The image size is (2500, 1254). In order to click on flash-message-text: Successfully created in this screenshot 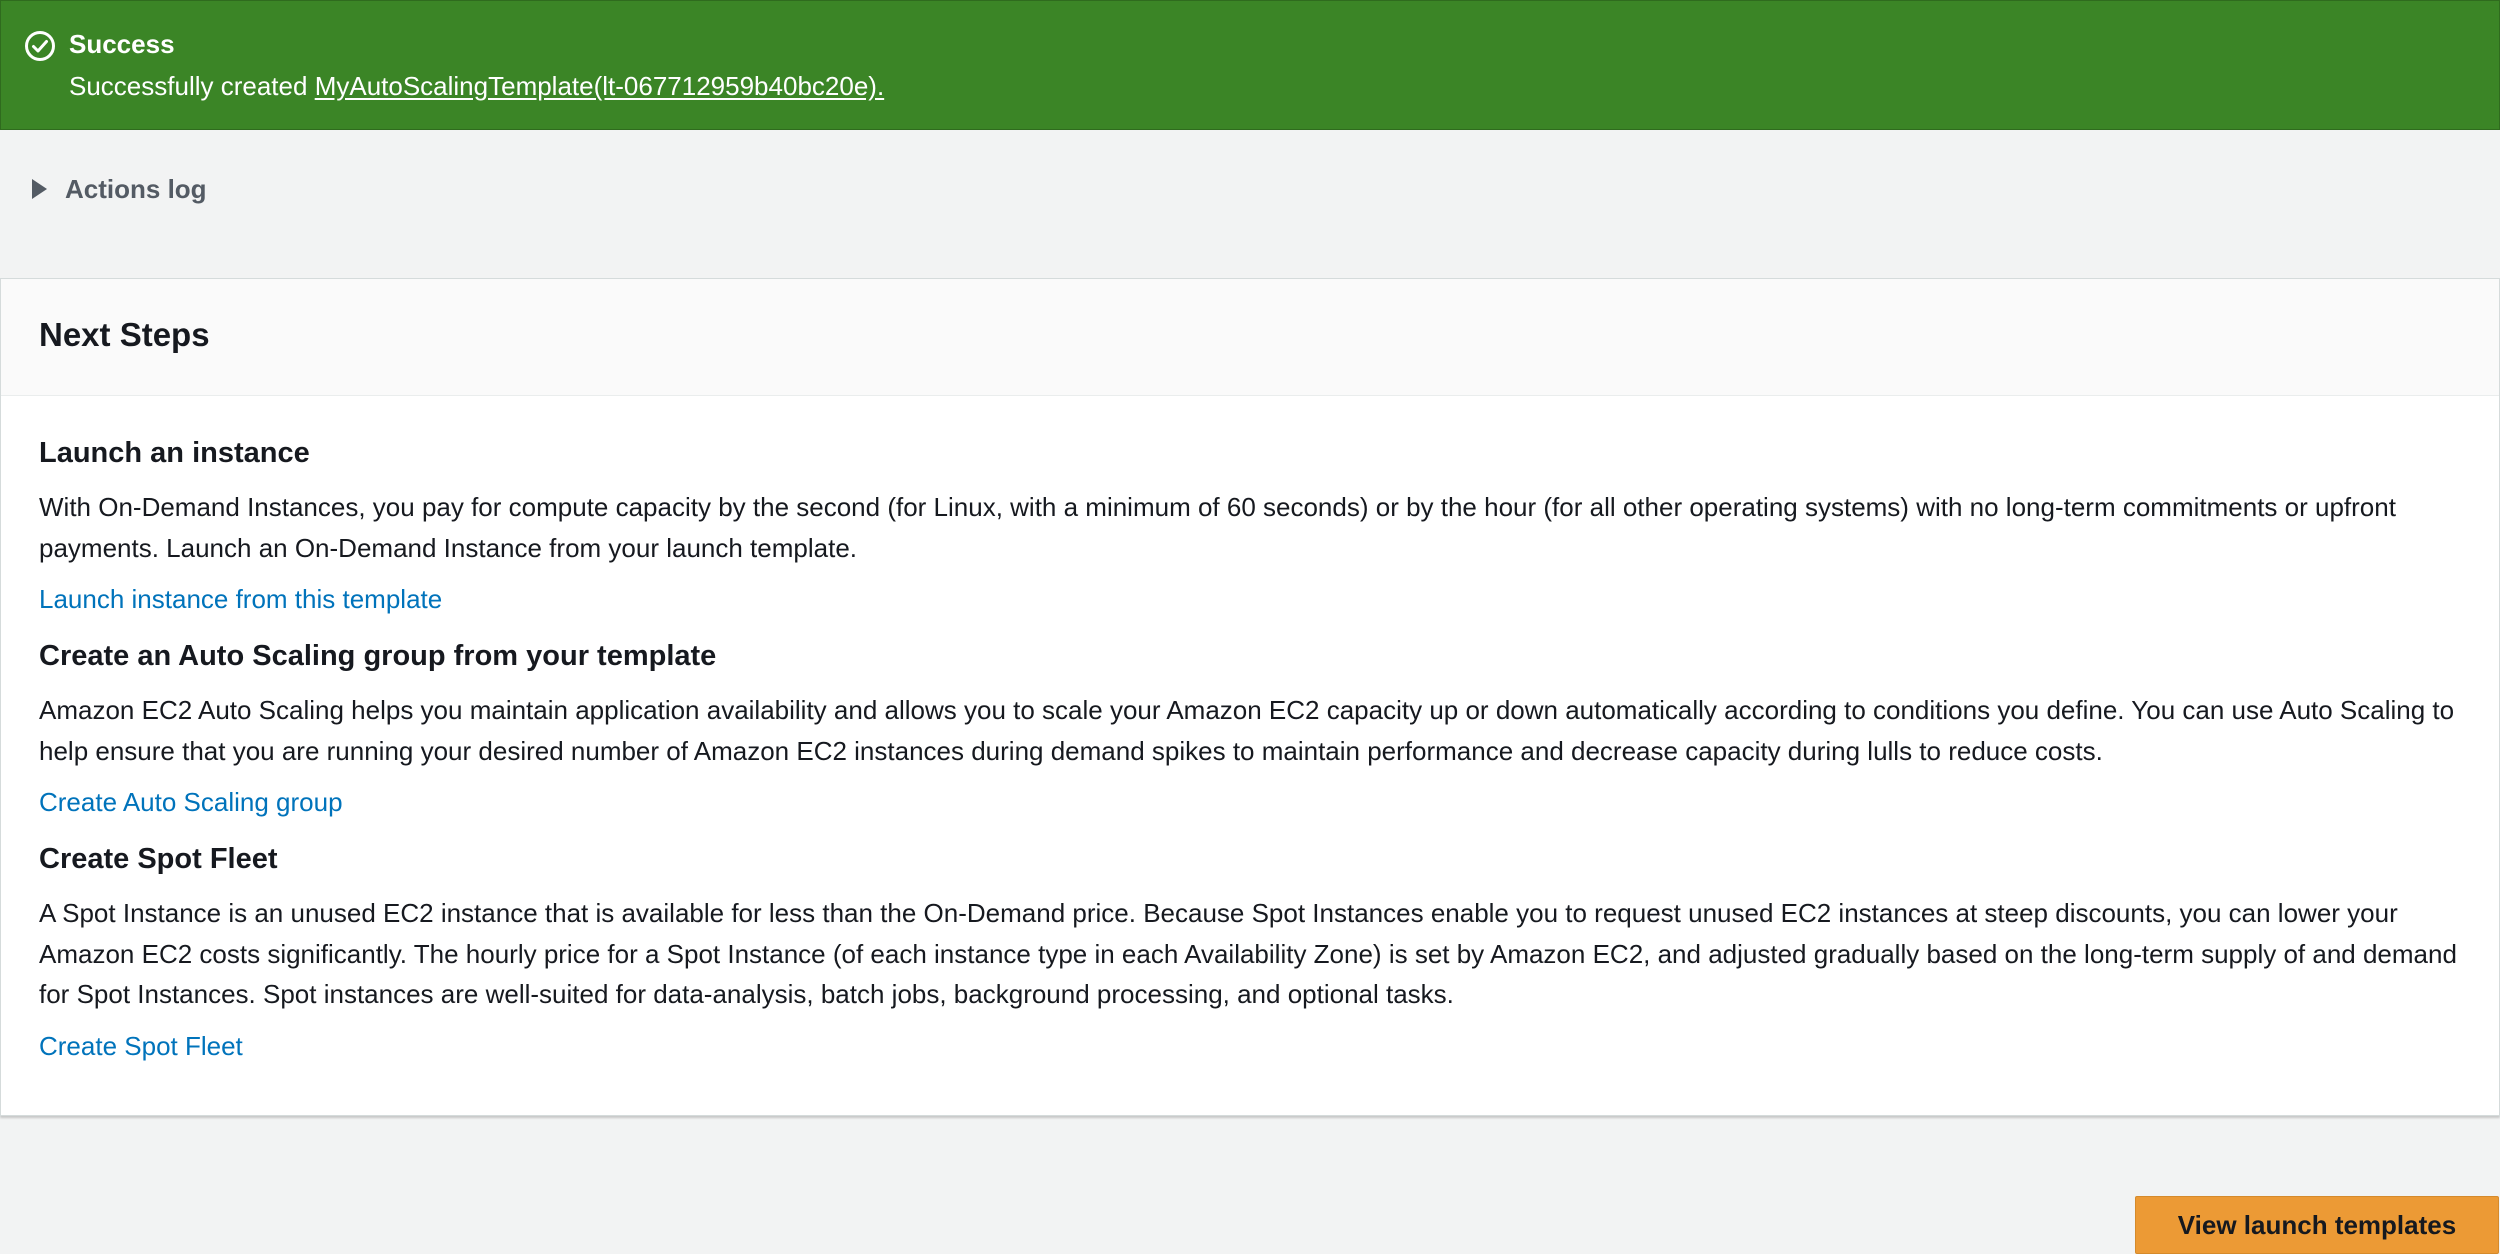, I will do `click(188, 86)`.